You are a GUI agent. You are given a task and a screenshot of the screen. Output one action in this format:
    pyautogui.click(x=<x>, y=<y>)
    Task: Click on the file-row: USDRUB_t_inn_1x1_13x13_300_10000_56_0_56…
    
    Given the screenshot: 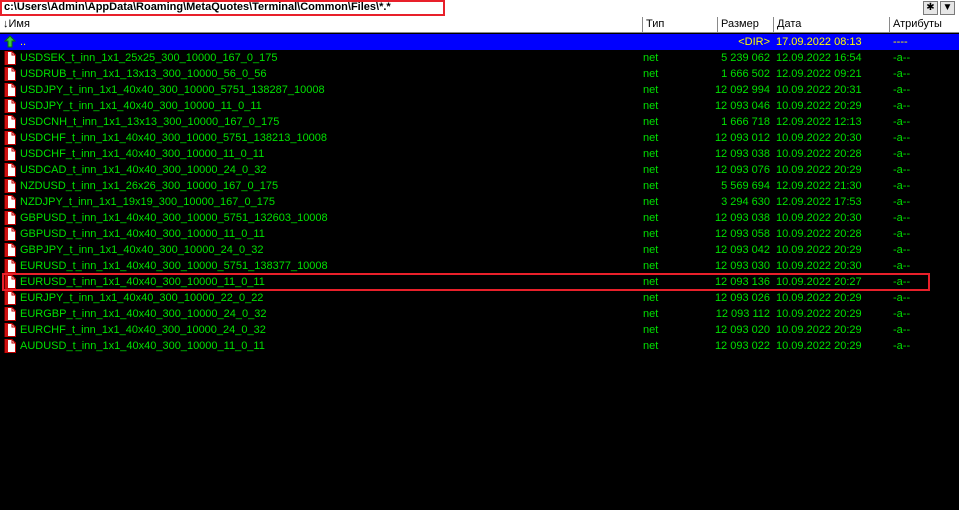 What is the action you would take?
    pyautogui.click(x=479, y=74)
    